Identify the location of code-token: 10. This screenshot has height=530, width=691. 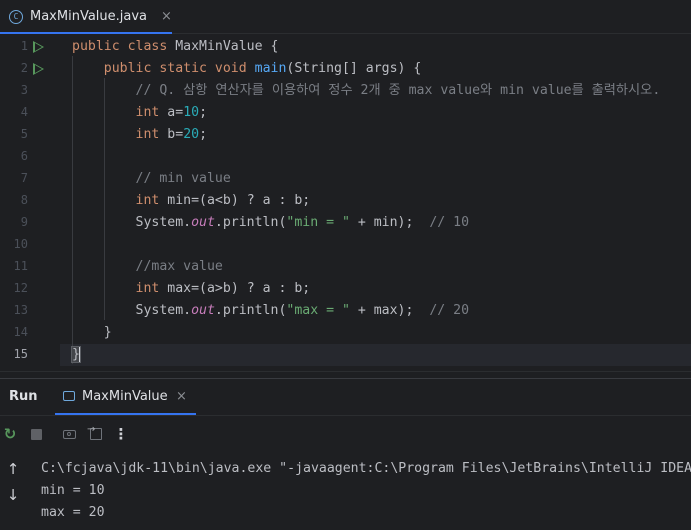
(191, 112).